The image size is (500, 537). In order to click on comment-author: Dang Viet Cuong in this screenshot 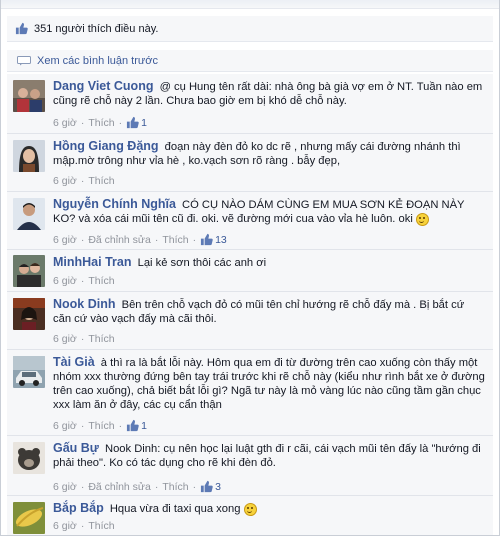, I will do `click(103, 86)`.